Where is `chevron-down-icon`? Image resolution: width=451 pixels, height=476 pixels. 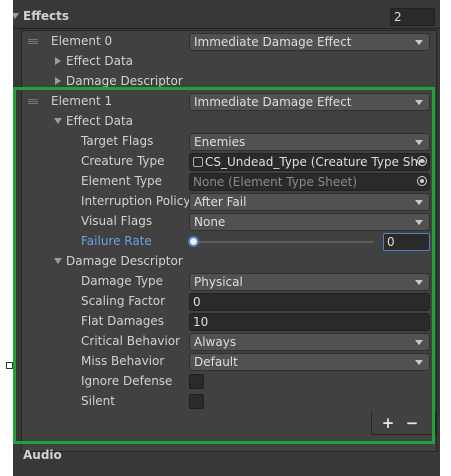
chevron-down-icon is located at coordinates (419, 42).